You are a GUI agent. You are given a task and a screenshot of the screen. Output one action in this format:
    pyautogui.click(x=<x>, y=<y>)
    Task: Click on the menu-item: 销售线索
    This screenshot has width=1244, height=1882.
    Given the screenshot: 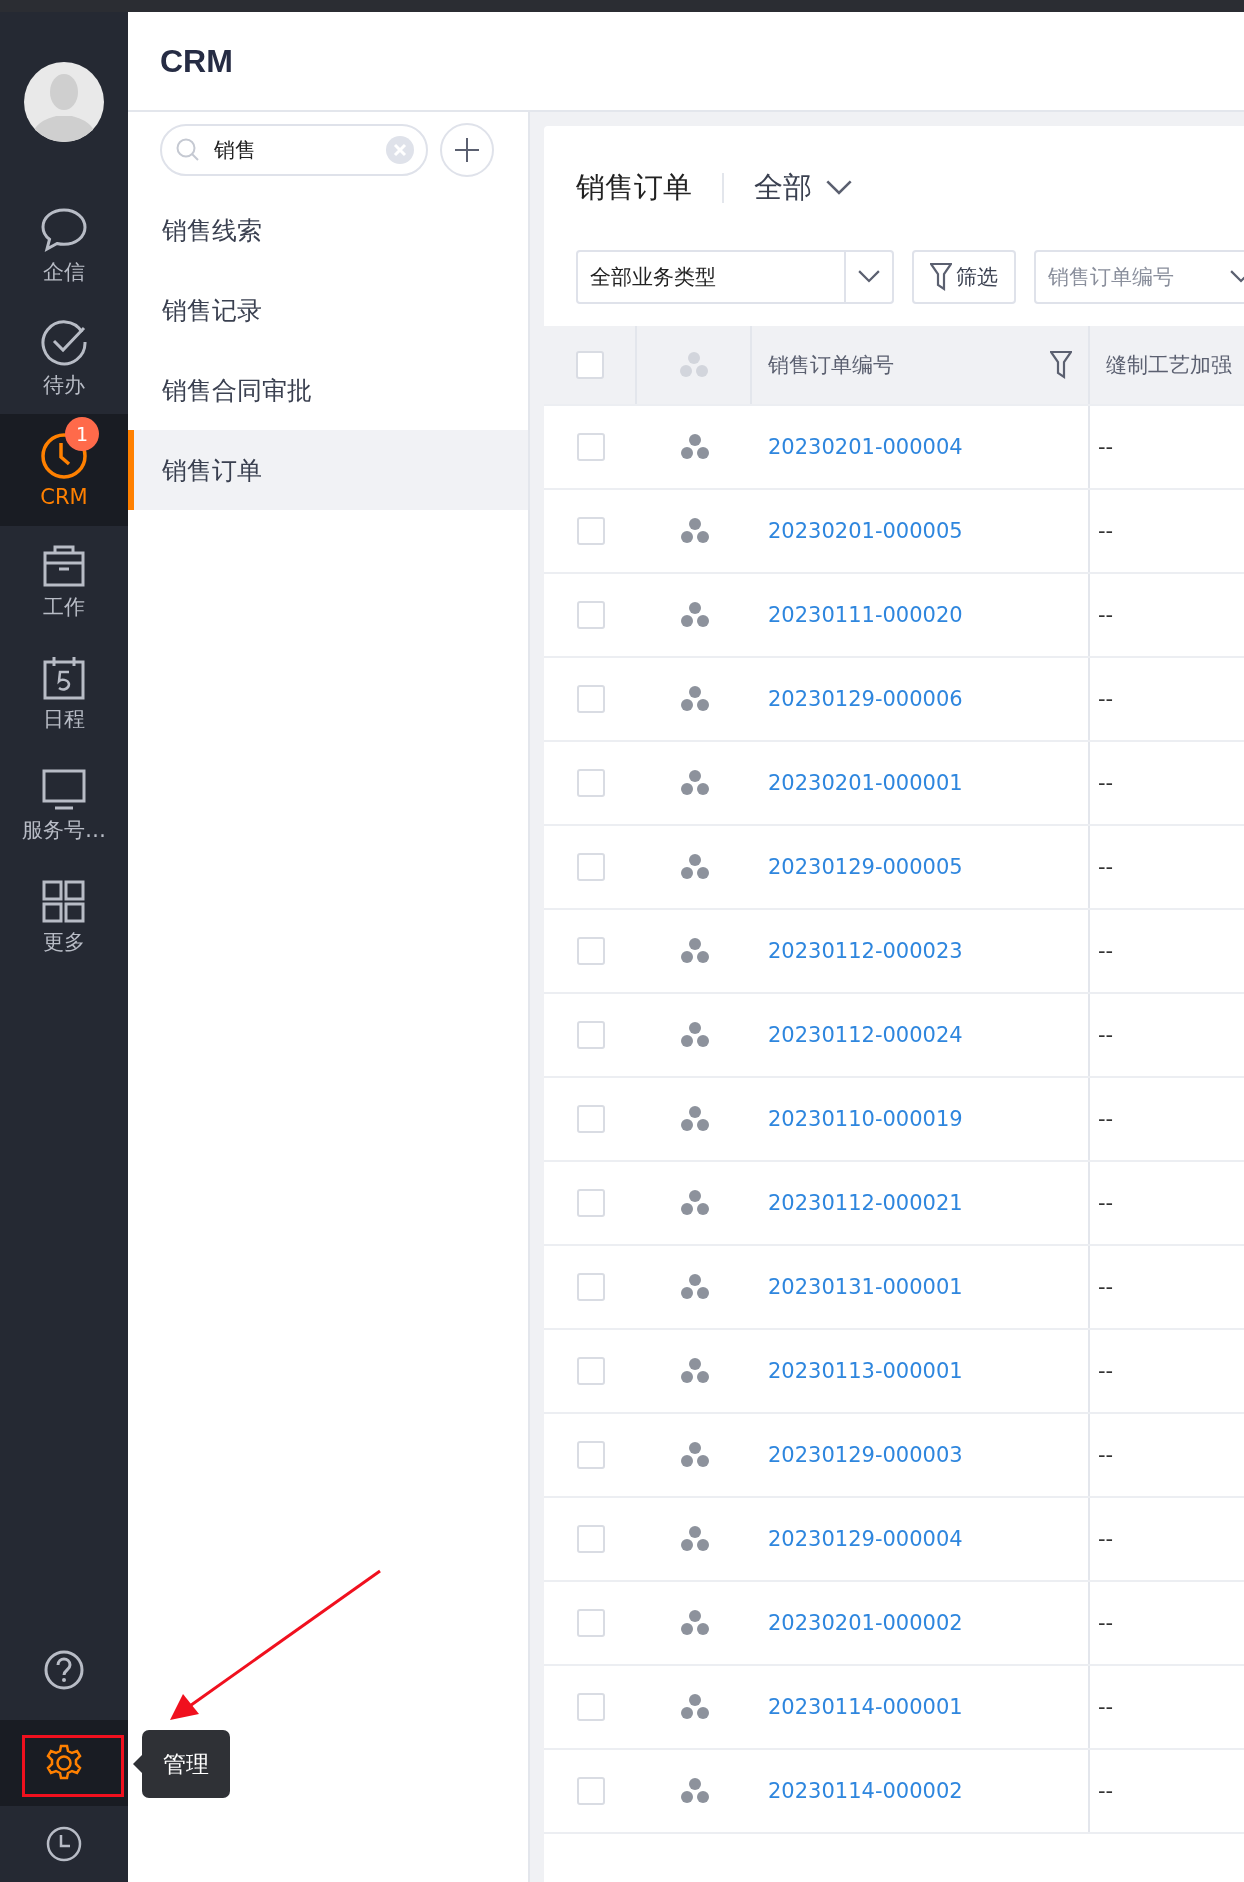 What is the action you would take?
    pyautogui.click(x=328, y=230)
    